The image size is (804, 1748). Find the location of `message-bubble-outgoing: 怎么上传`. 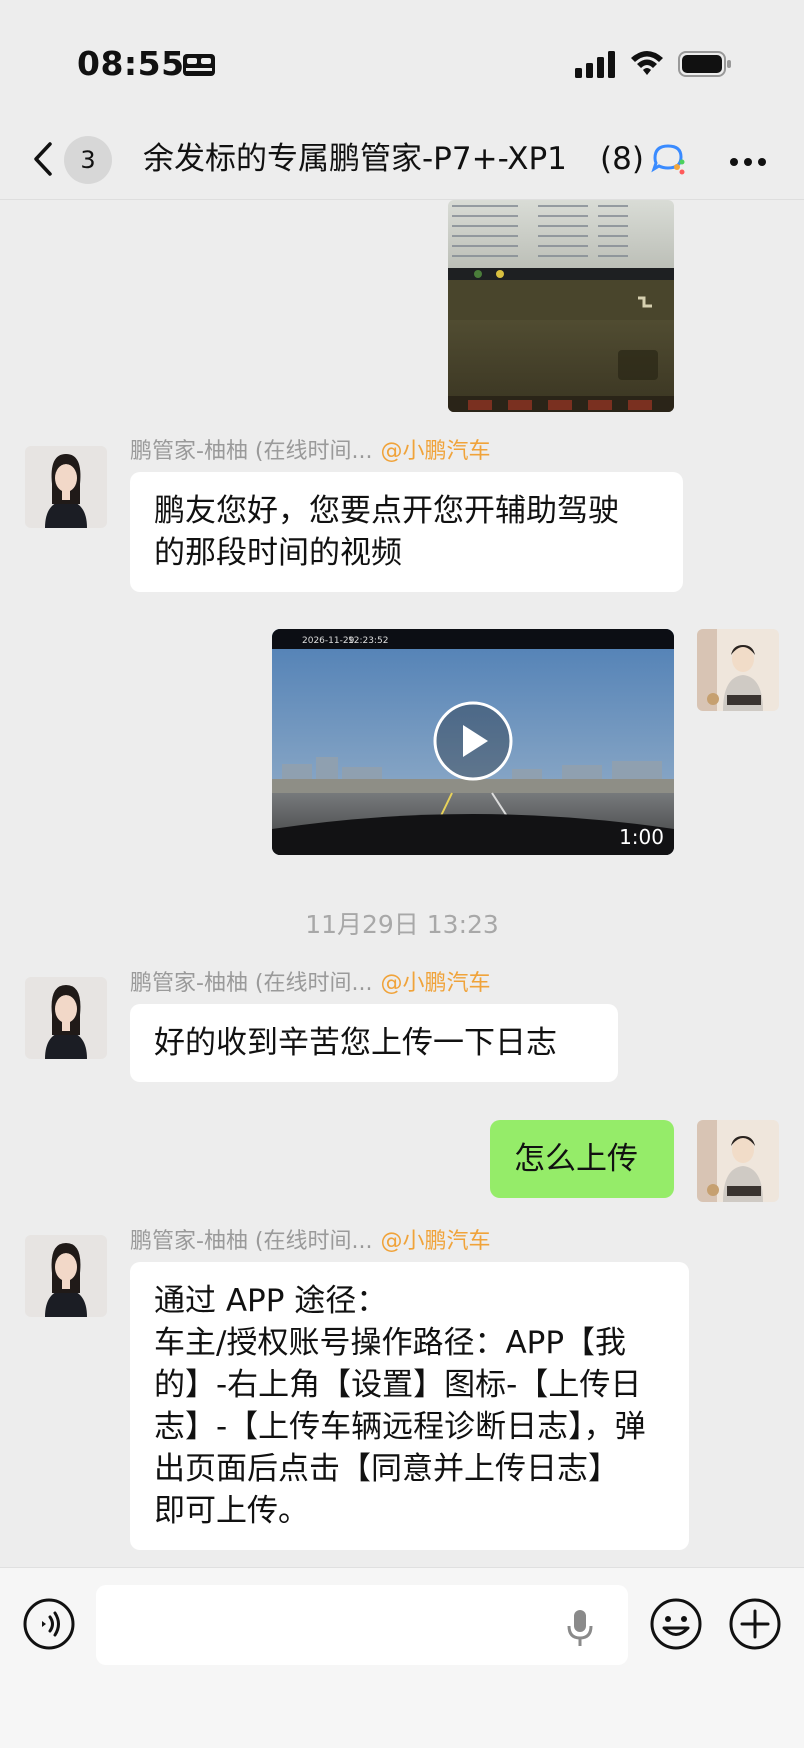

message-bubble-outgoing: 怎么上传 is located at coordinates (582, 1159).